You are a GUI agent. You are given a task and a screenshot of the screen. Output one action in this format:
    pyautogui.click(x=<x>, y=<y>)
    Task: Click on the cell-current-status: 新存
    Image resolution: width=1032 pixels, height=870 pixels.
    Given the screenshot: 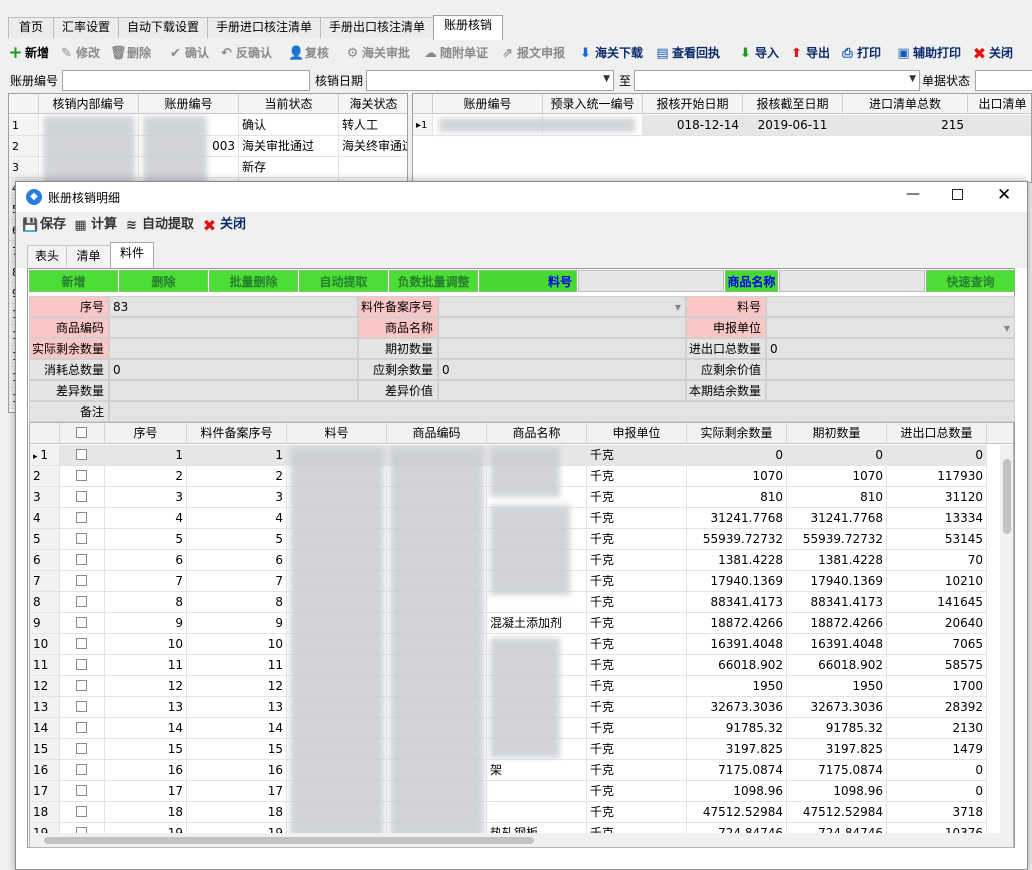 What is the action you would take?
    pyautogui.click(x=289, y=167)
    